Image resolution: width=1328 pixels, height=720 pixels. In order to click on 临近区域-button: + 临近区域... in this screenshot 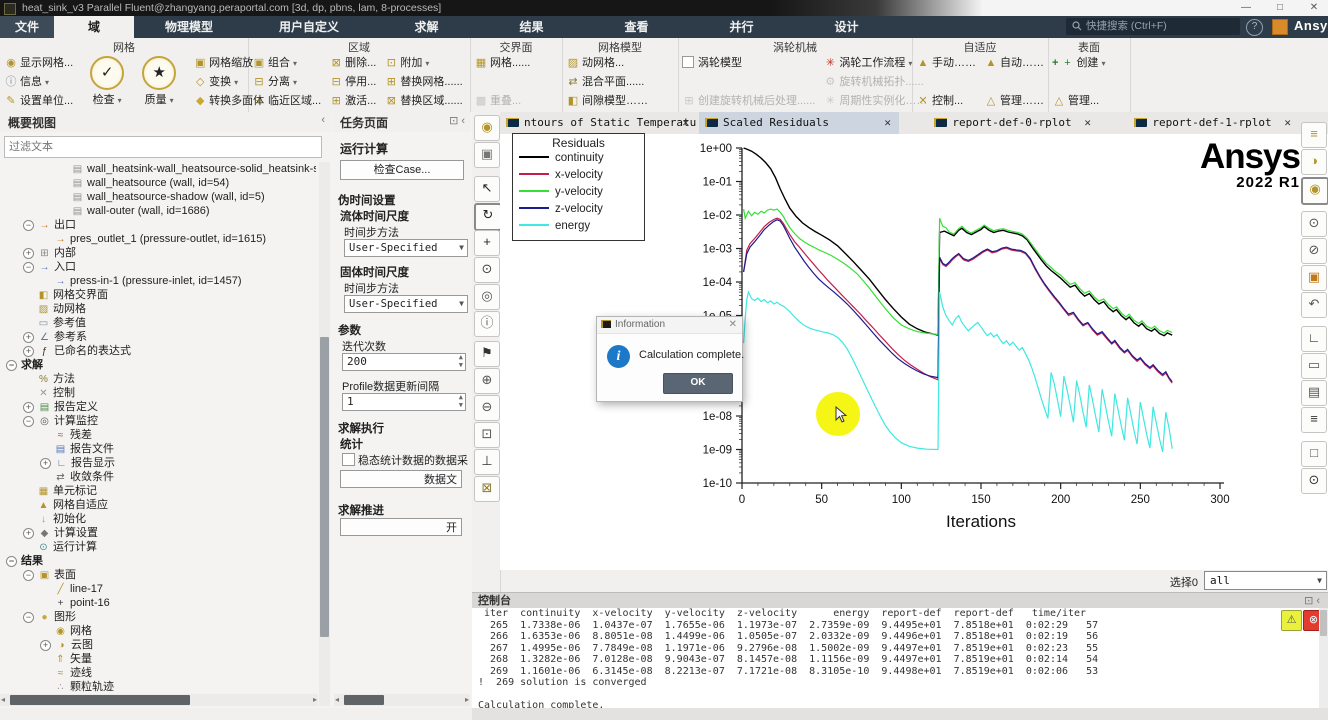, I will do `click(286, 101)`.